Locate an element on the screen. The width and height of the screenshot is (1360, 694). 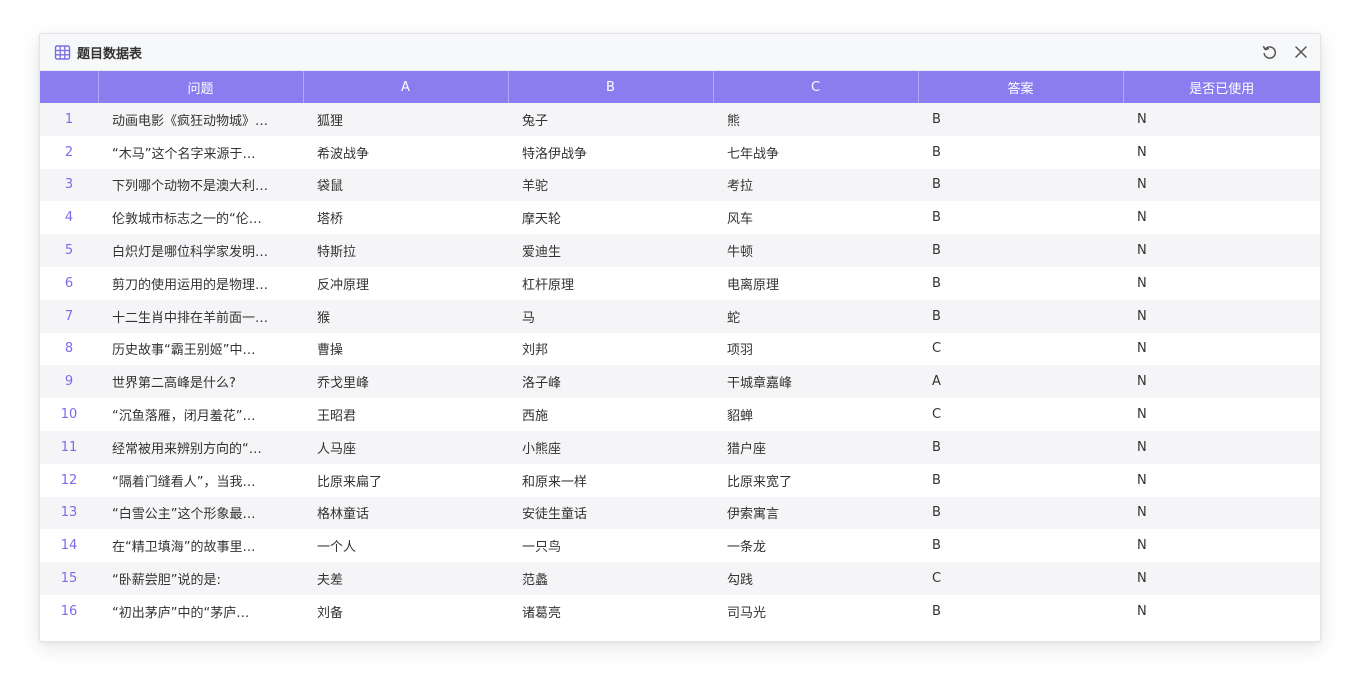
option-c-cell: 干城章嘉峰 is located at coordinates (815, 382).